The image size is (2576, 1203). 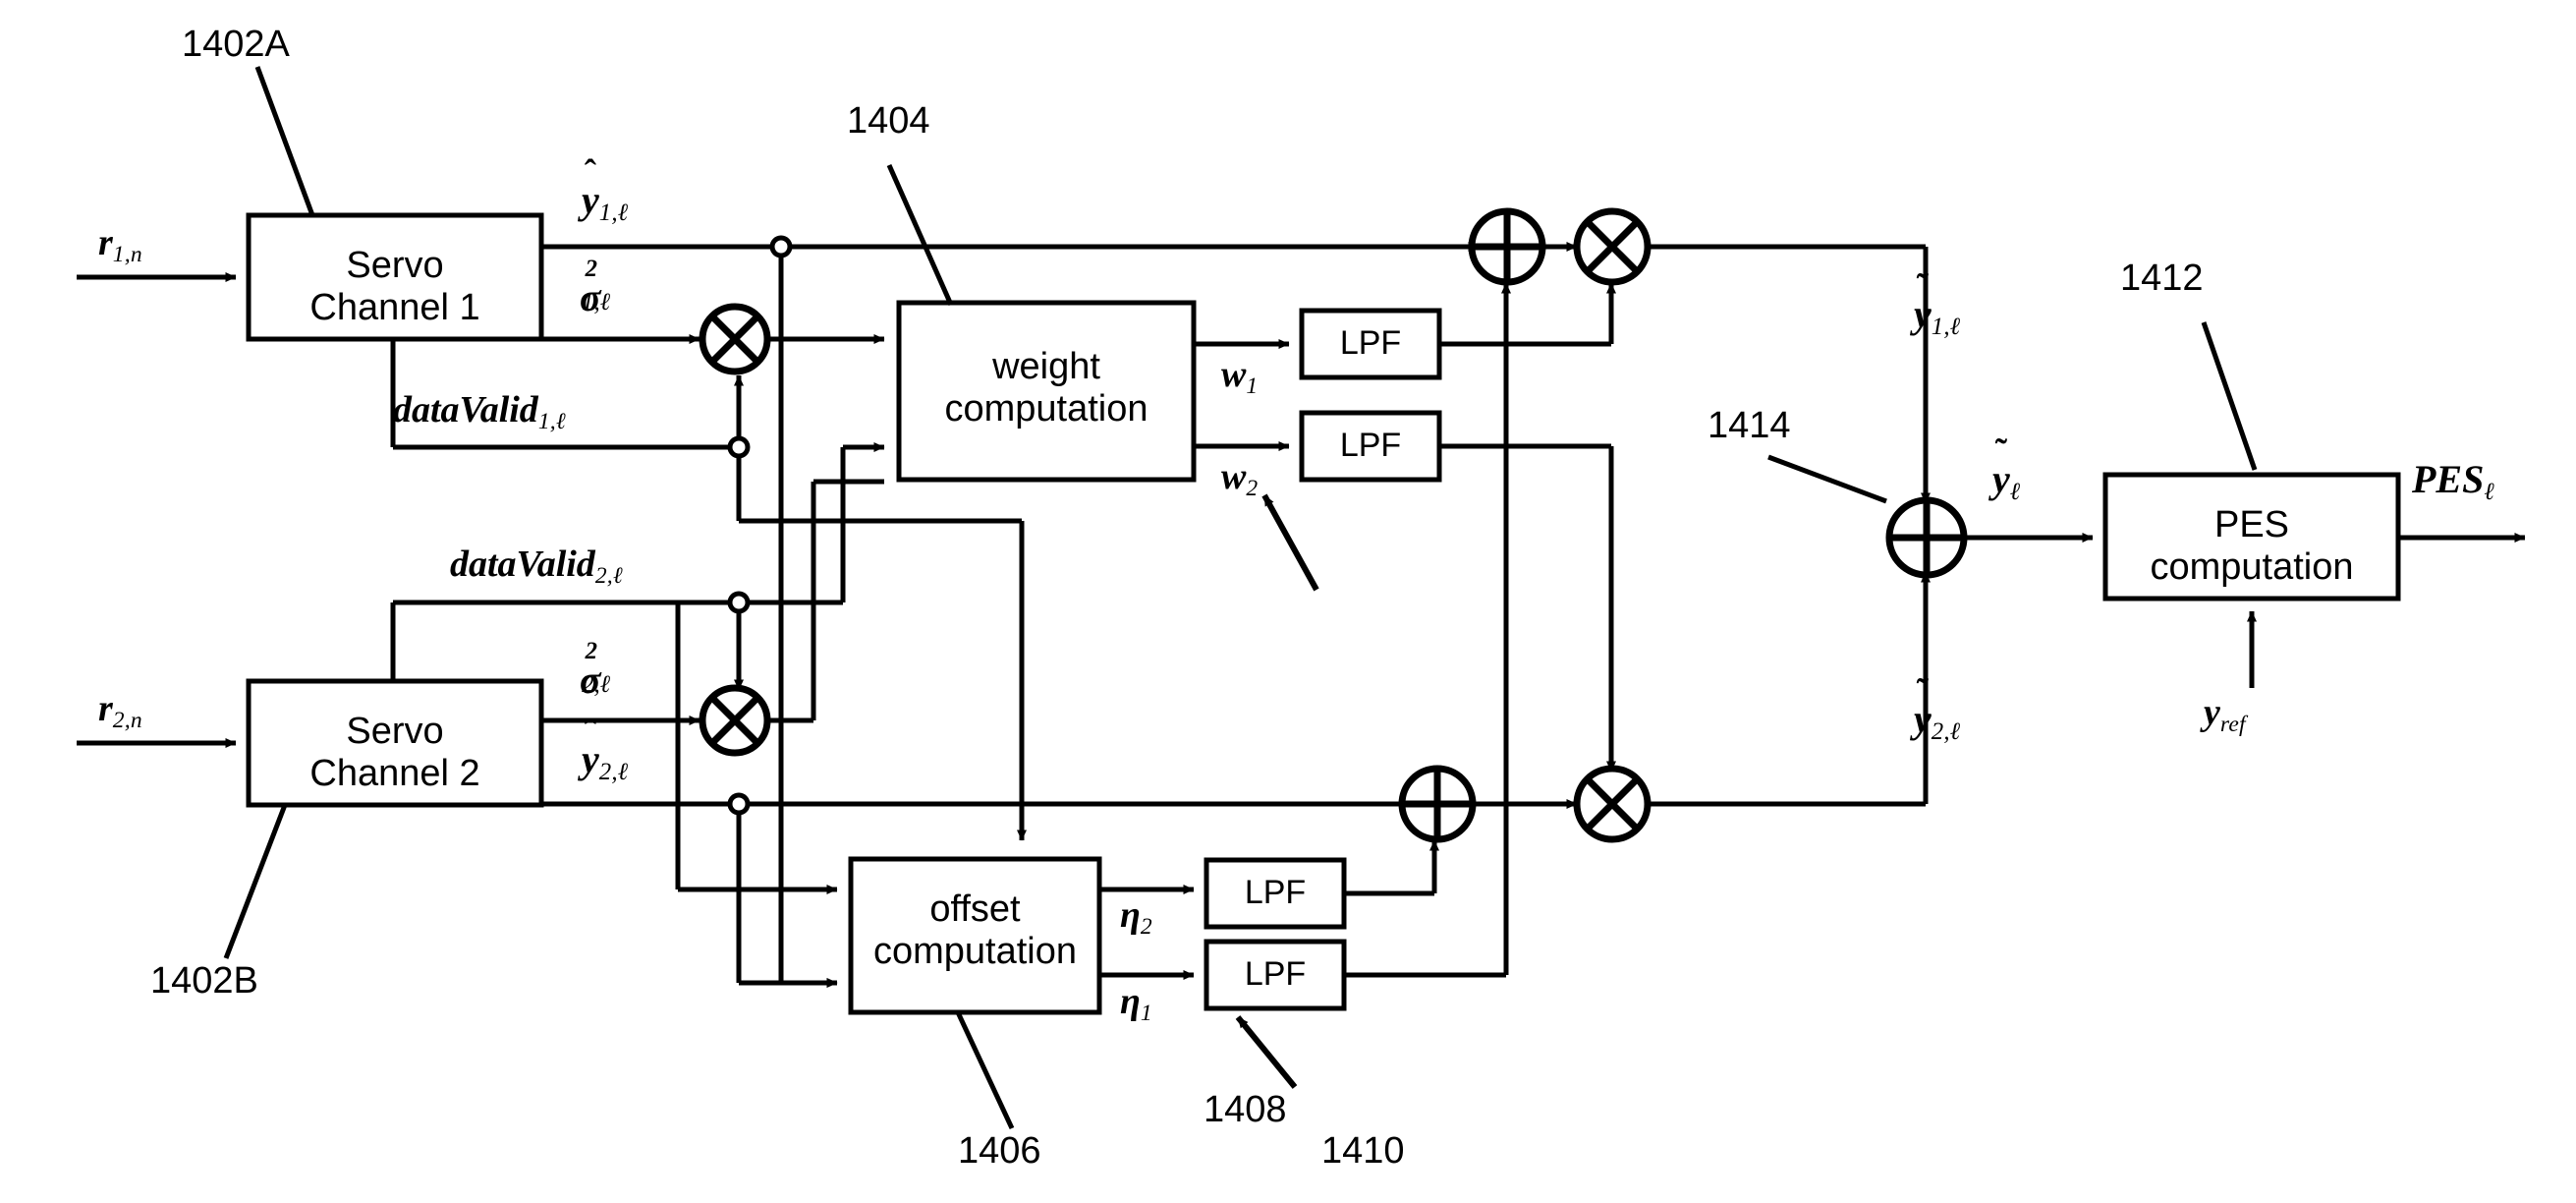 What do you see at coordinates (1240, 479) in the screenshot?
I see `signal-w2: w2` at bounding box center [1240, 479].